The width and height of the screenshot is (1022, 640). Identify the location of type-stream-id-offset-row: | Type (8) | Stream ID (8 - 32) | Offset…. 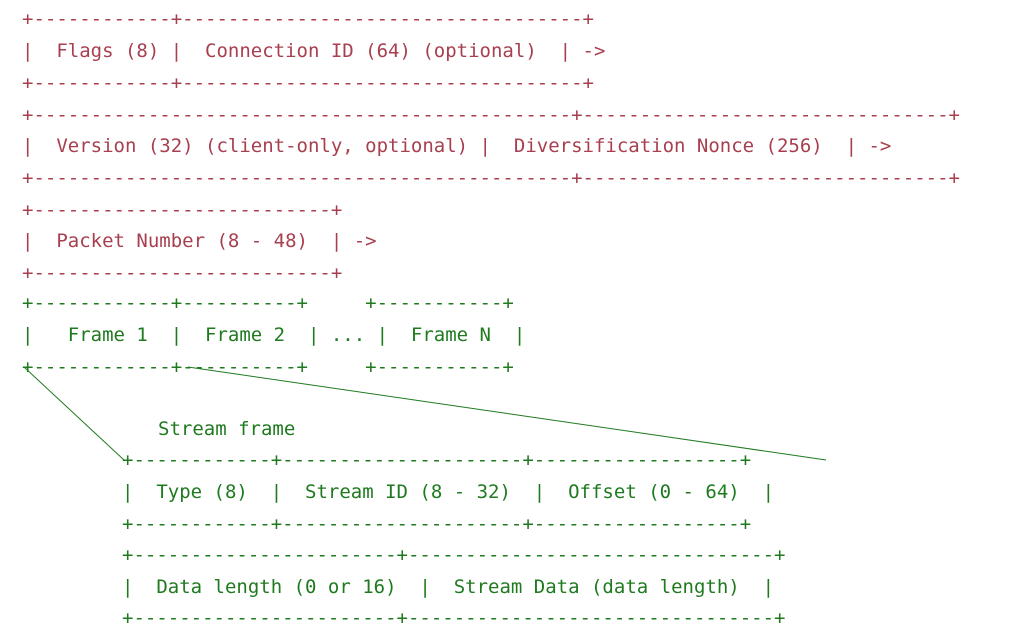
(448, 492).